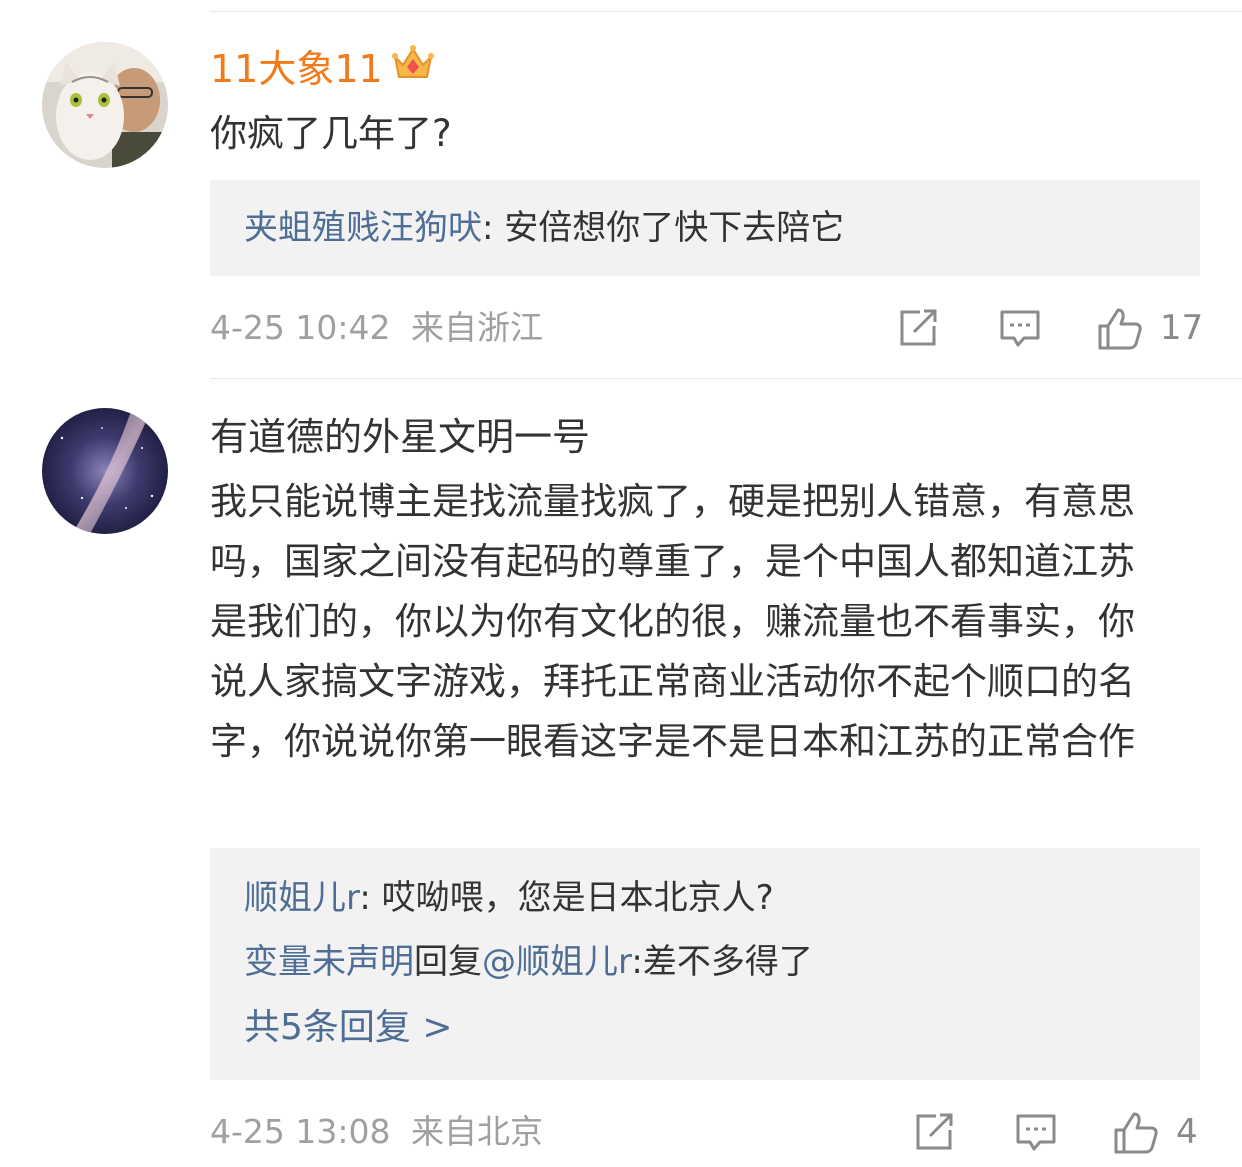  I want to click on like-count: 4, so click(1187, 1132).